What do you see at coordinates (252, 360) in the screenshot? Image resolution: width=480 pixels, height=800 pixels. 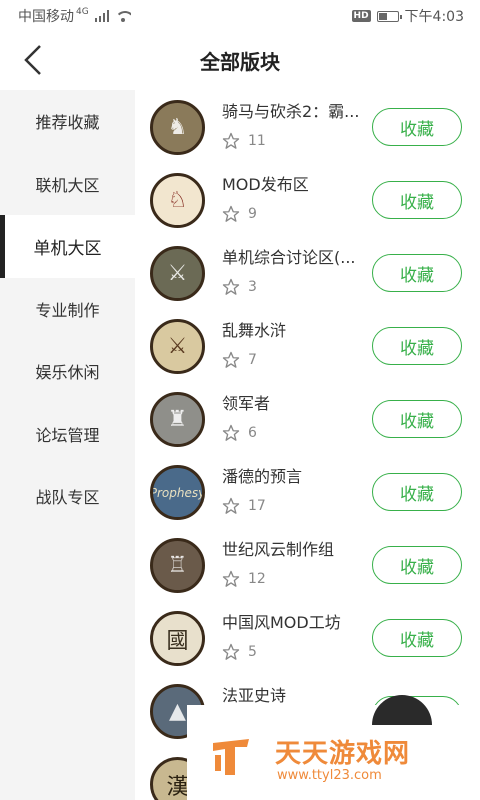 I see `favorite-count: 7` at bounding box center [252, 360].